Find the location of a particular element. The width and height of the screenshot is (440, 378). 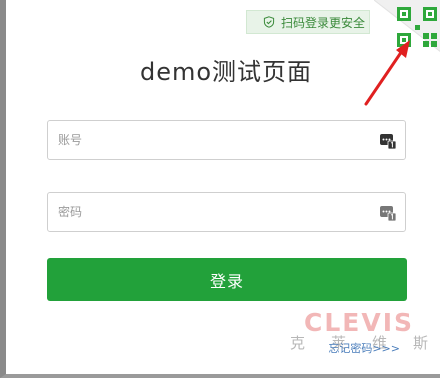

account-input is located at coordinates (213, 140).